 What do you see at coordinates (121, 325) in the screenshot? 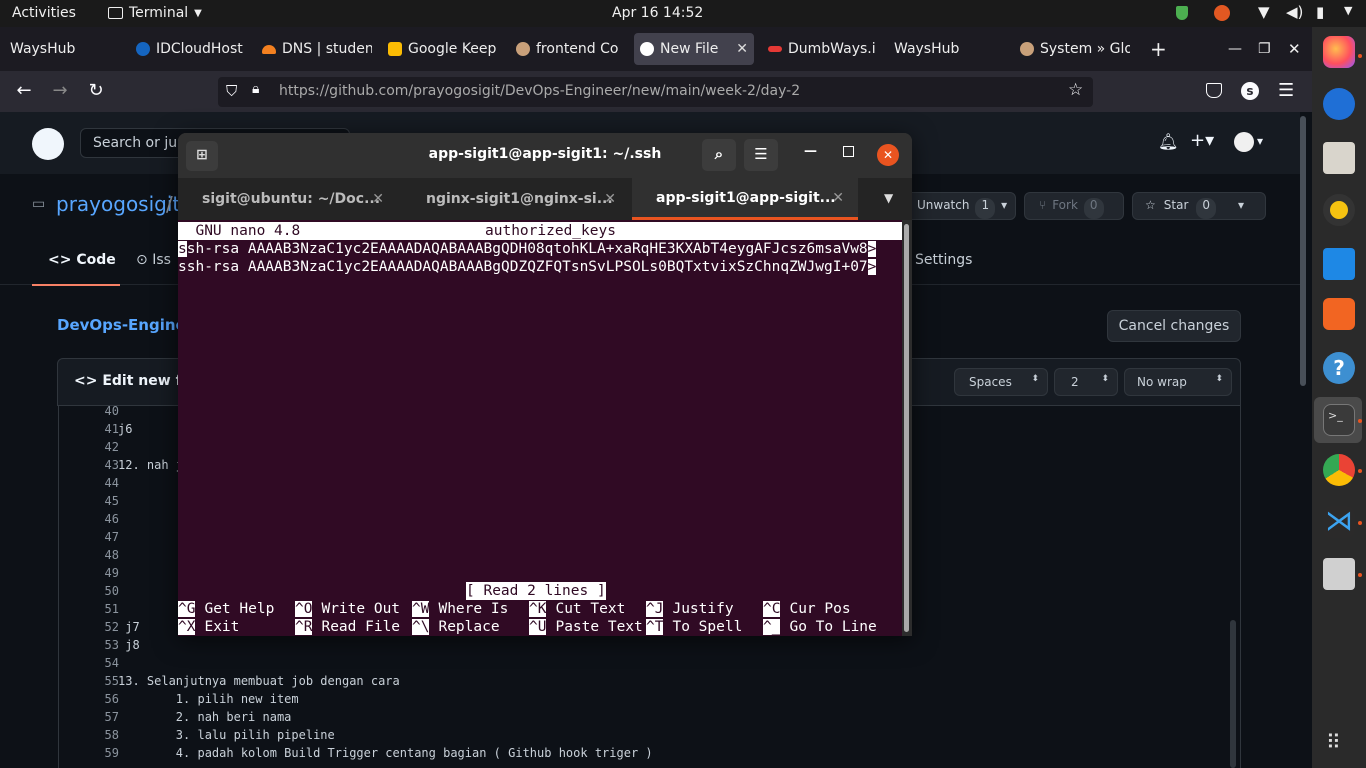
I see `breadcrumb: DevOps-Engine` at bounding box center [121, 325].